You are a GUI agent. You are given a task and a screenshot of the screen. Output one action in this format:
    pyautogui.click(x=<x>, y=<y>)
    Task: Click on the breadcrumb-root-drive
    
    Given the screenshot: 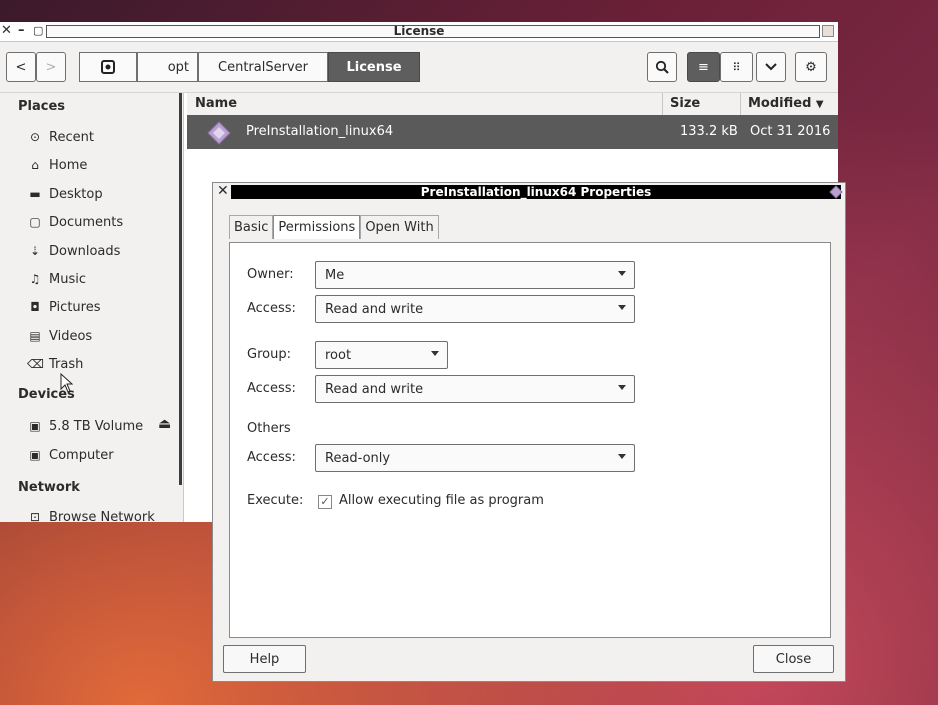 What is the action you would take?
    pyautogui.click(x=108, y=67)
    